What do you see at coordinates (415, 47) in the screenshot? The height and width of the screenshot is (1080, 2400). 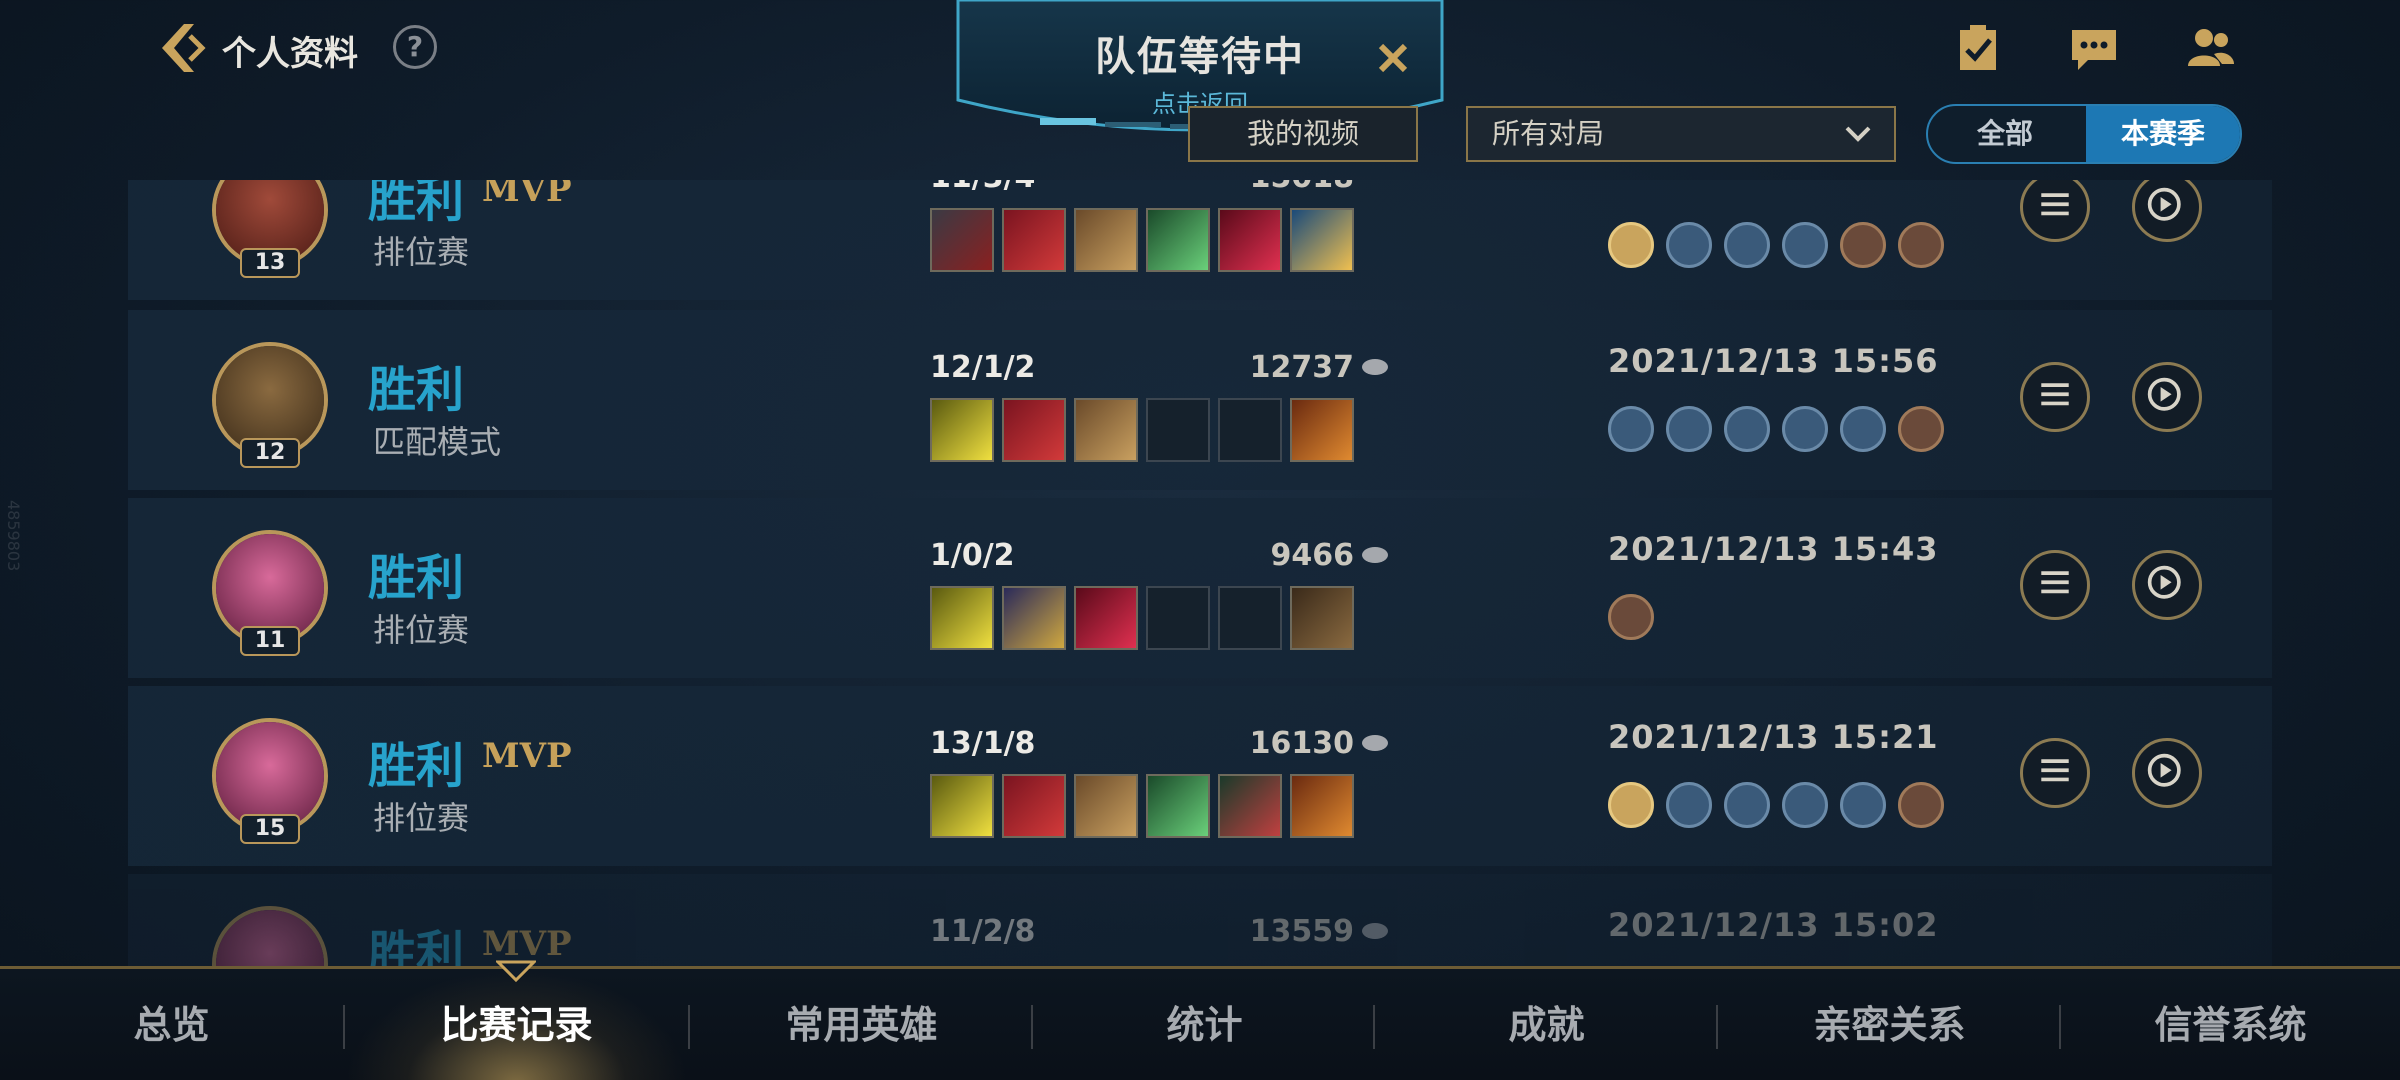 I see `help-icon: ?` at bounding box center [415, 47].